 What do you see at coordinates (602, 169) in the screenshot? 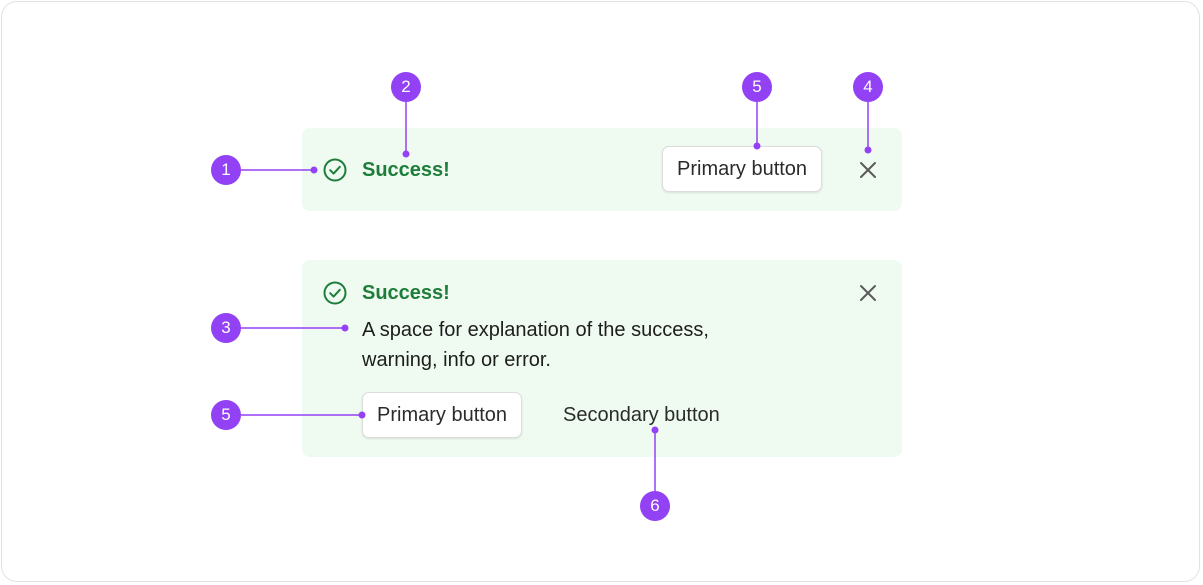
I see `compact-alert: Success! Primary button` at bounding box center [602, 169].